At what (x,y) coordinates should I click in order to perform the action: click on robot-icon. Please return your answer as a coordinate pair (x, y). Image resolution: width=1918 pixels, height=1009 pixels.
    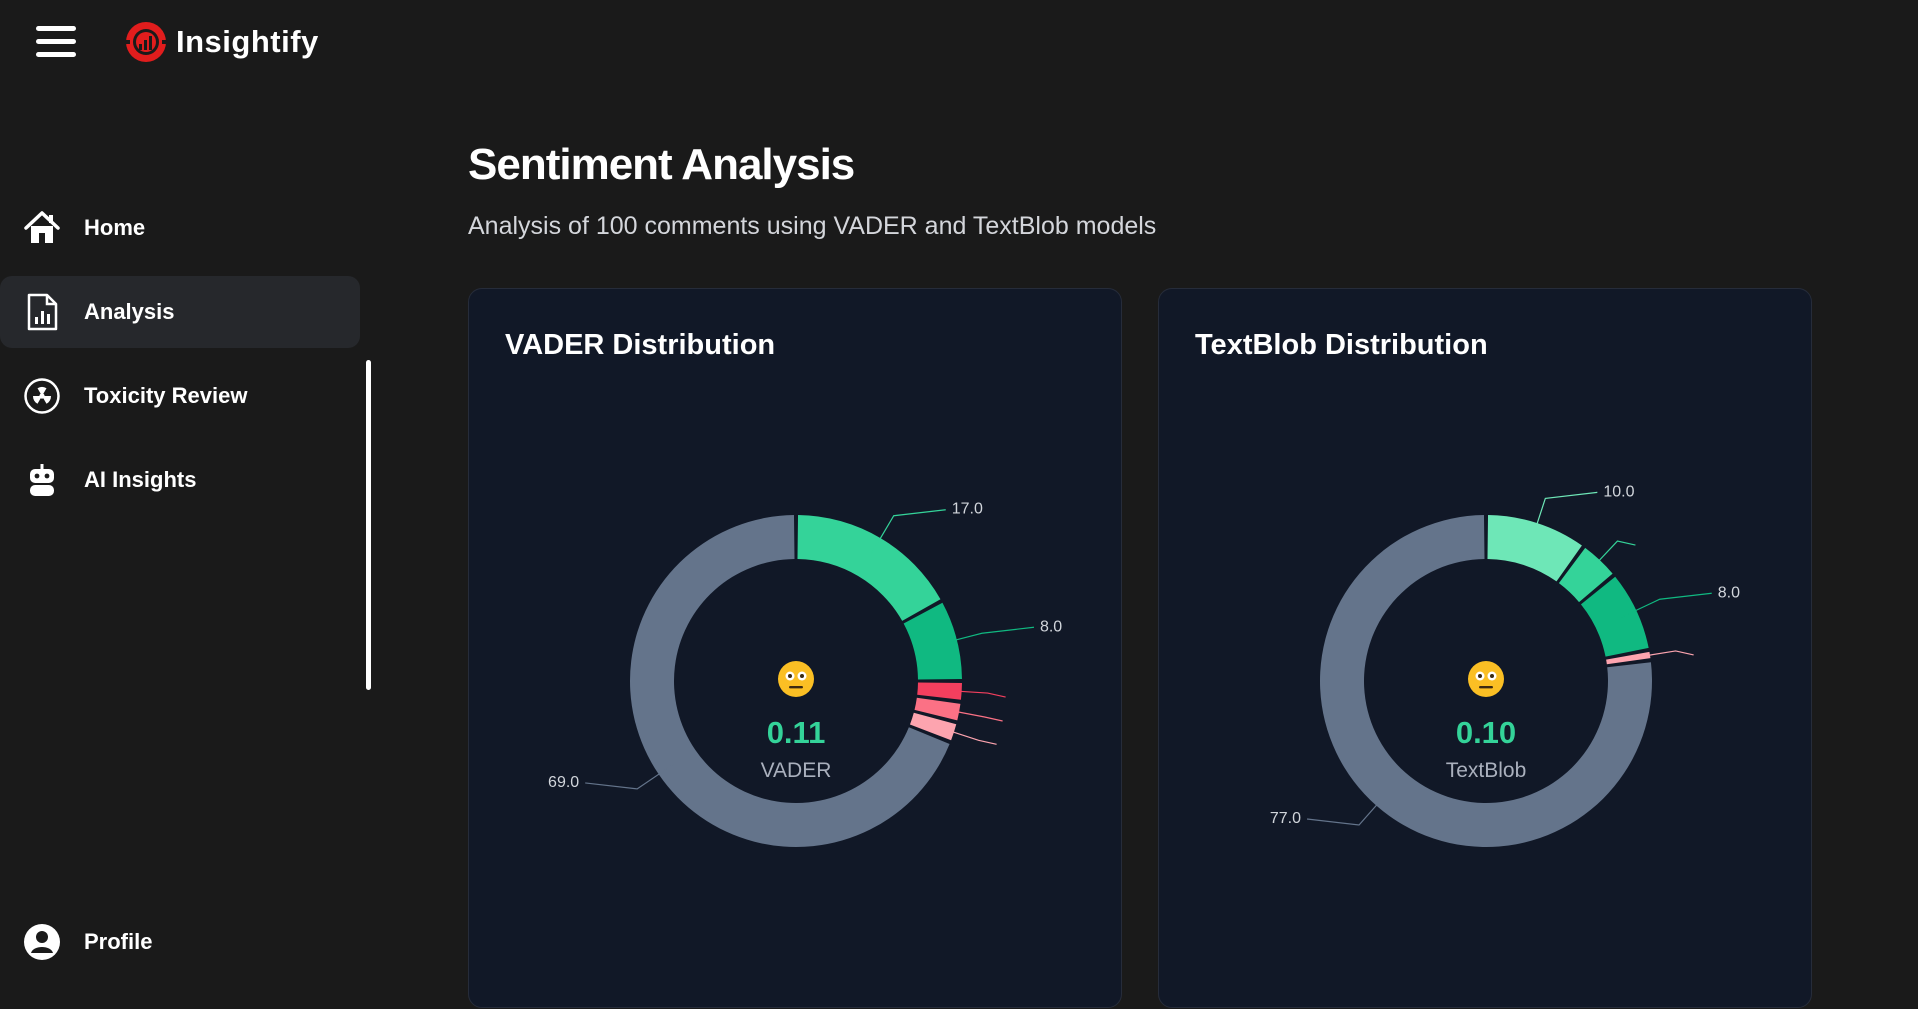
    Looking at the image, I should click on (42, 480).